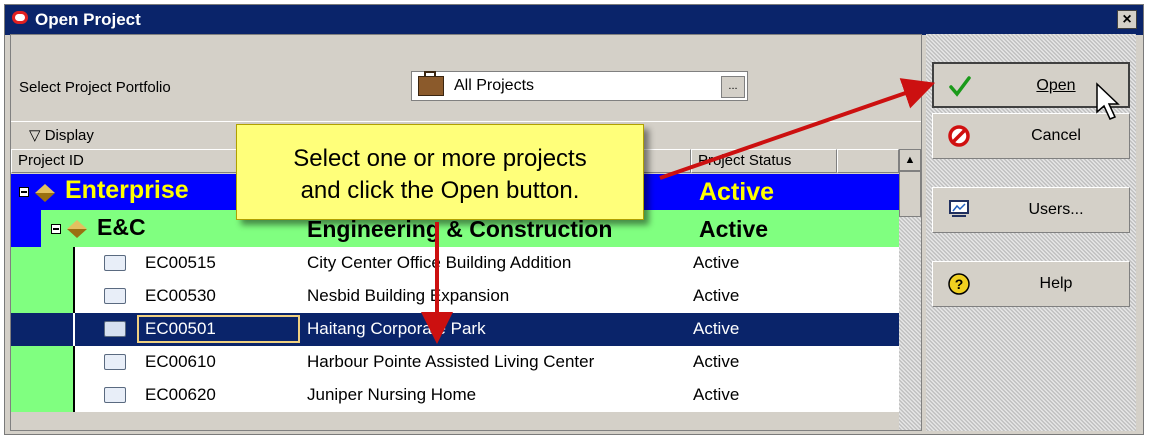  Describe the element at coordinates (408, 295) in the screenshot. I see `project-name: Nesbid Building Expansion` at that location.